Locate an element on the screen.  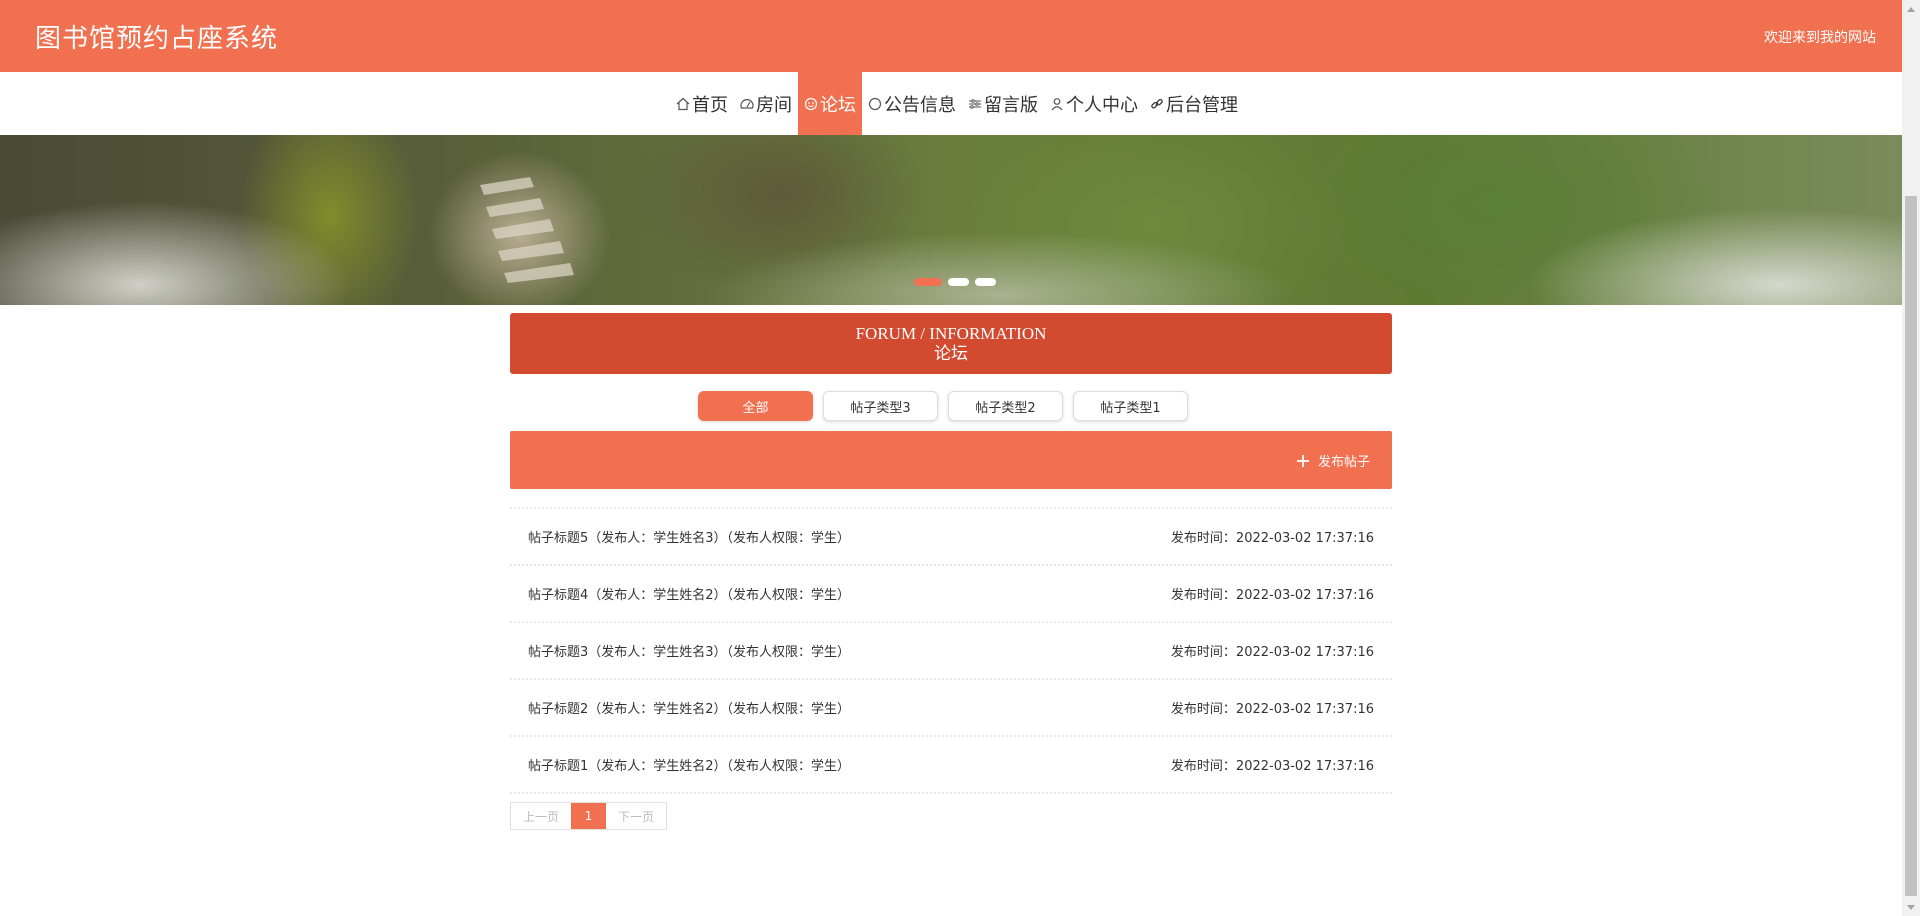
list-divider is located at coordinates (951, 793).